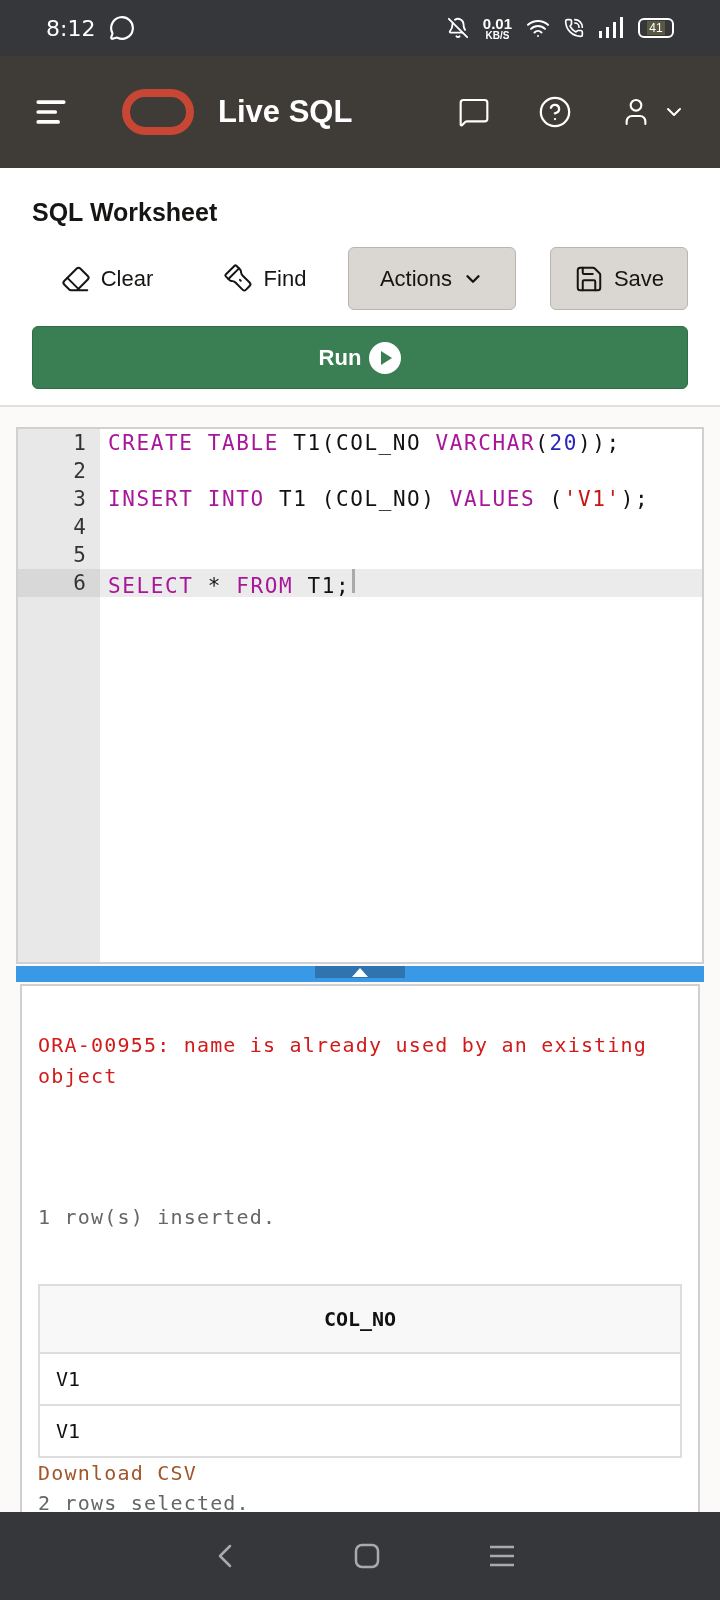 Image resolution: width=720 pixels, height=1600 pixels. Describe the element at coordinates (122, 28) in the screenshot. I see `chat-bubble-icon` at that location.